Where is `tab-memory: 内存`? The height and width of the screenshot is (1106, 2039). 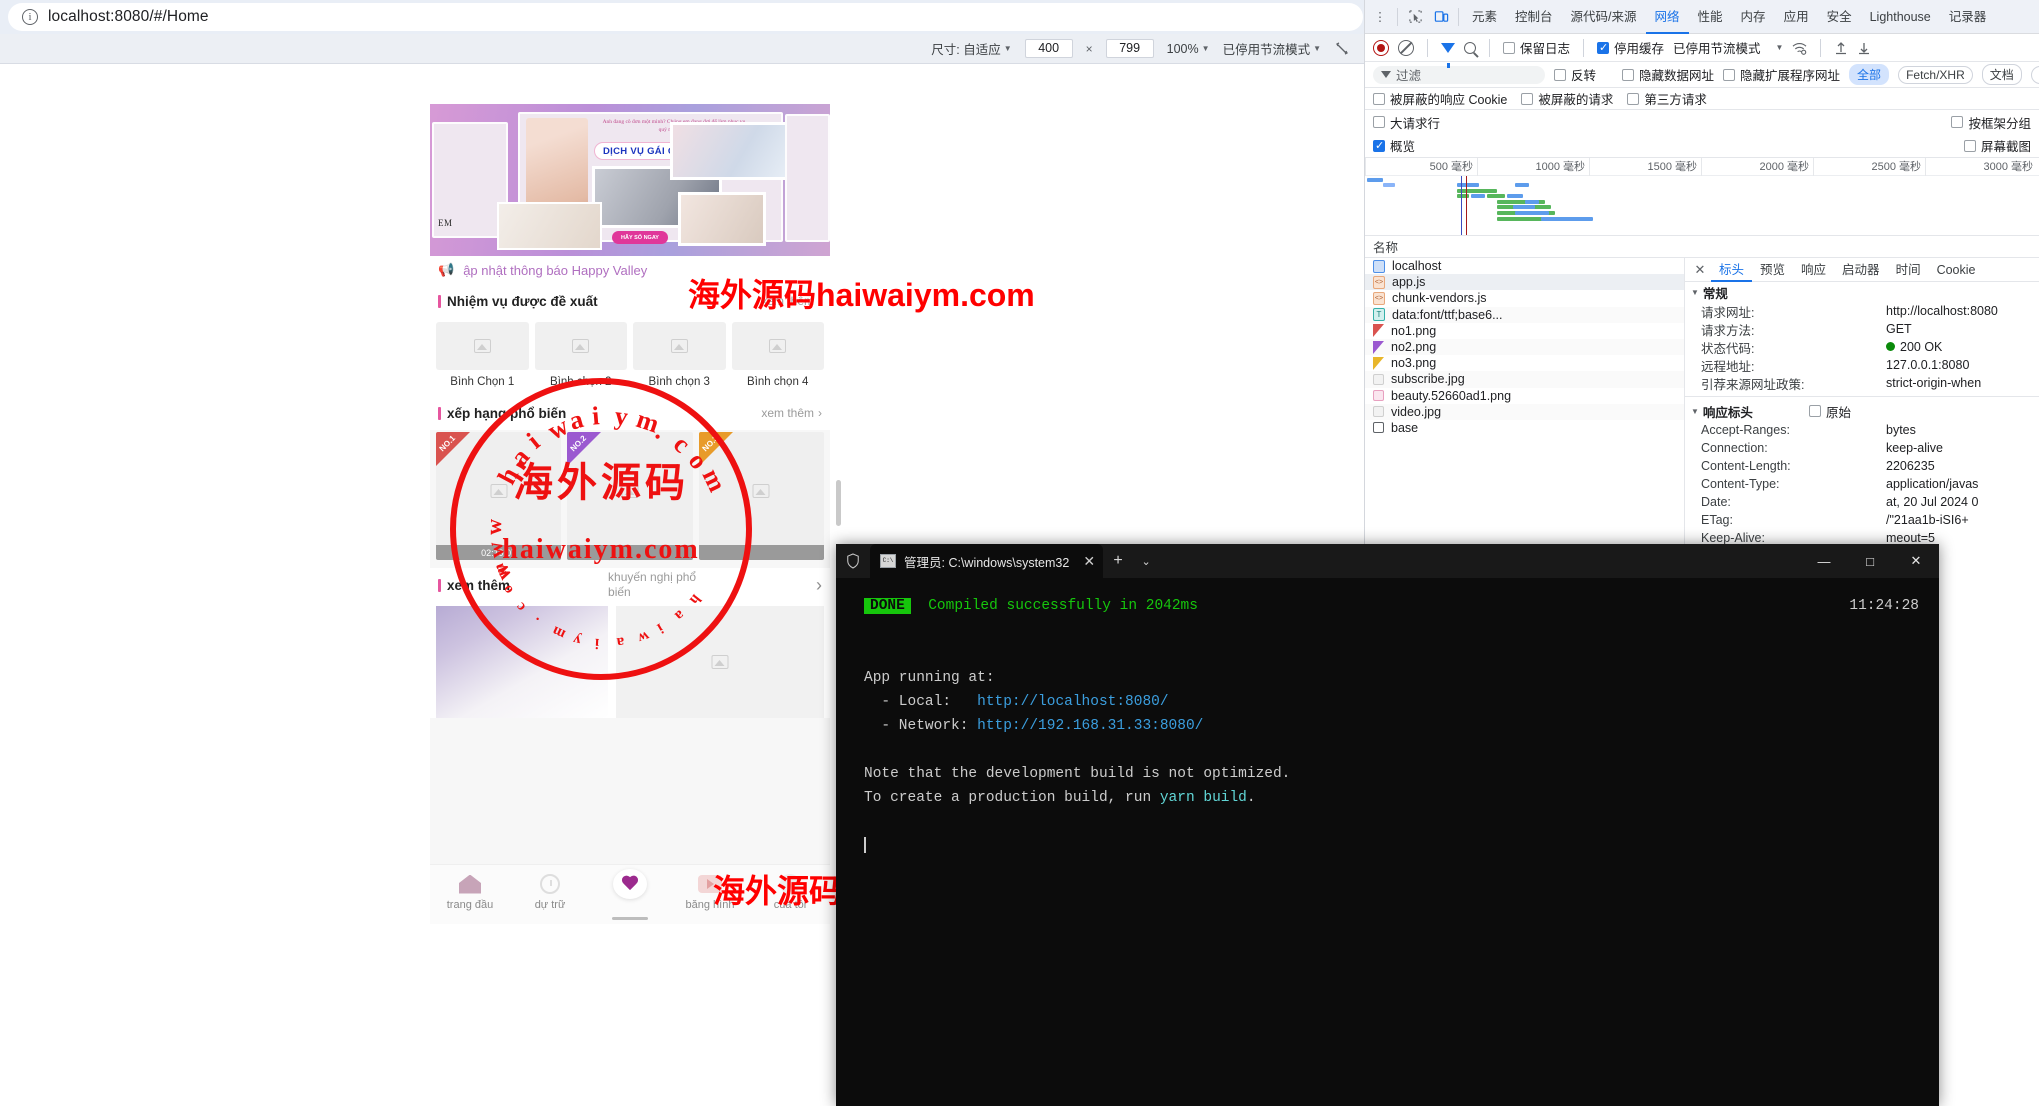
tab-memory: 内存 is located at coordinates (1753, 17).